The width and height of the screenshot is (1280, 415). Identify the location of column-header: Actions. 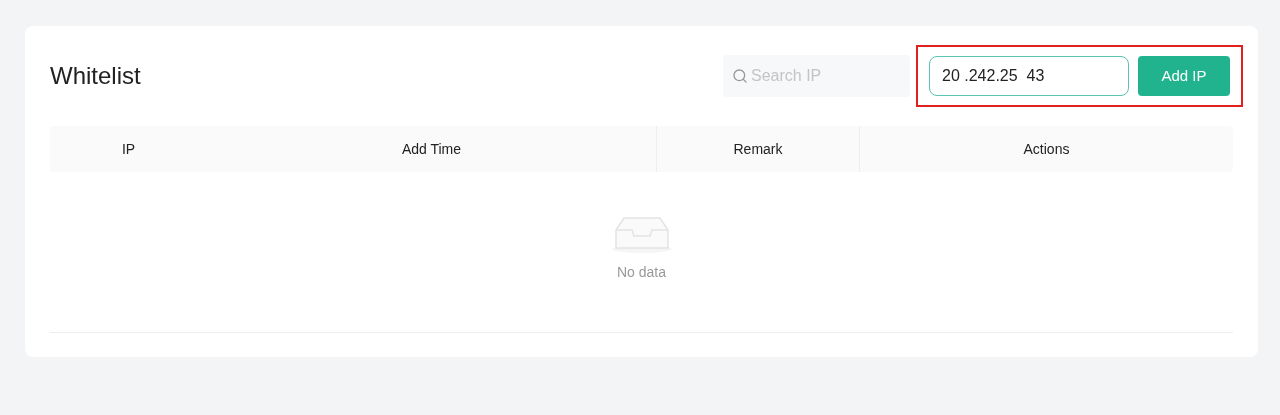
(1046, 149).